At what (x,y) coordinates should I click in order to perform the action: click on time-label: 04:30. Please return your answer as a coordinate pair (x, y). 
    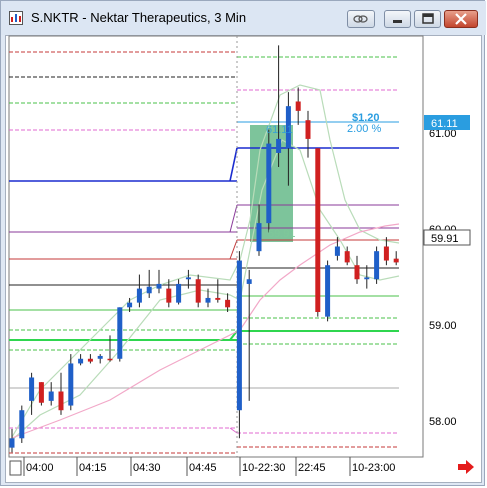
    Looking at the image, I should click on (147, 468).